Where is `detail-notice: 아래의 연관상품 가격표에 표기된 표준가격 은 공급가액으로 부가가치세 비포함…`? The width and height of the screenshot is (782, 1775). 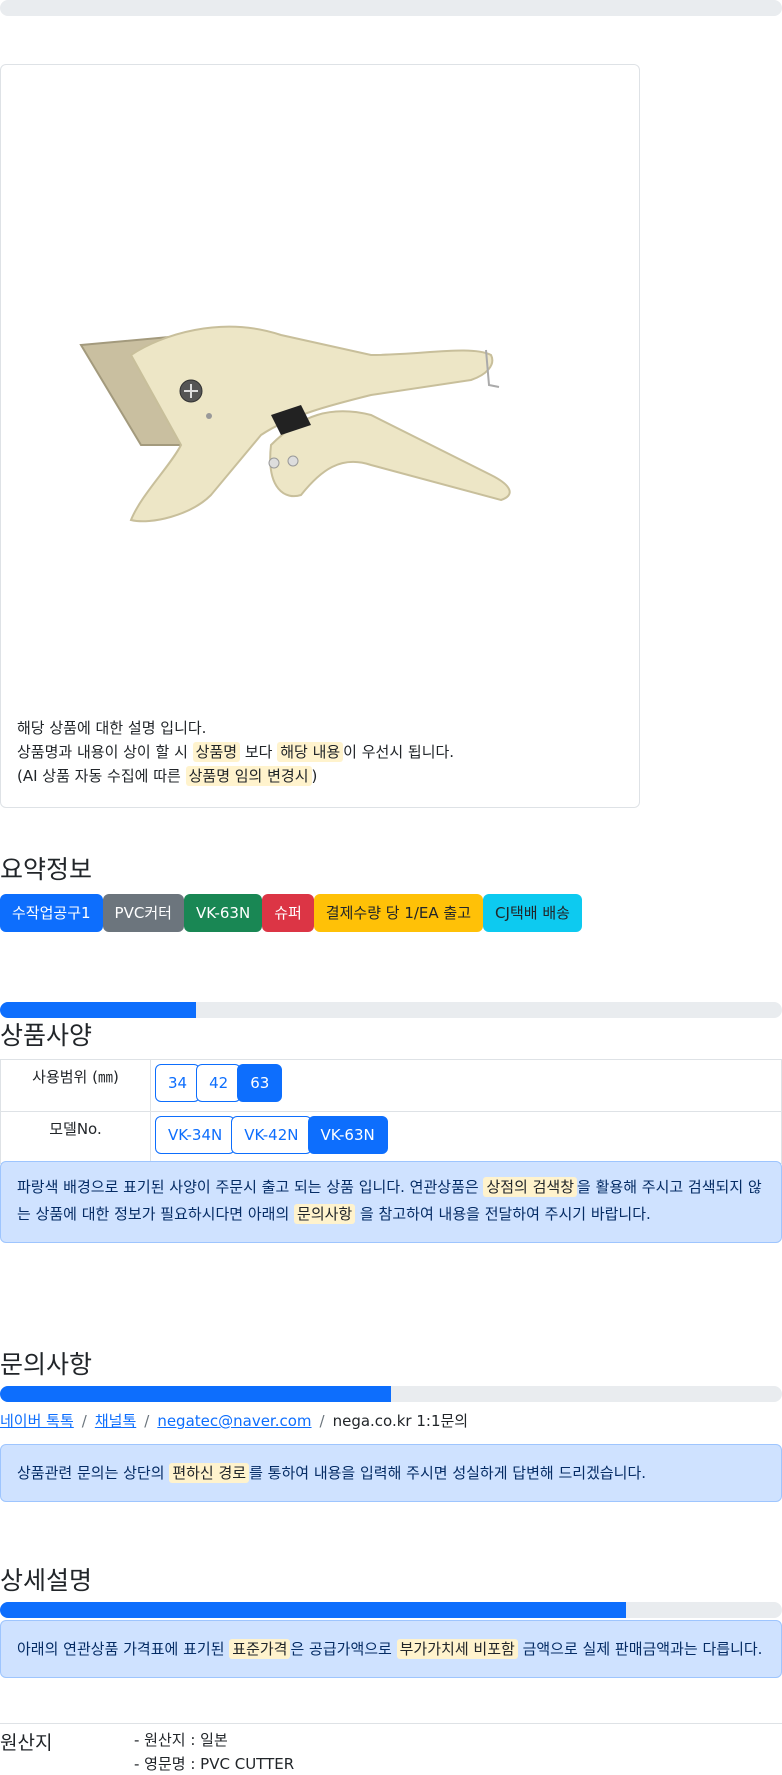 detail-notice: 아래의 연관상품 가격표에 표기된 표준가격 은 공급가액으로 부가가치세 비포함… is located at coordinates (391, 1649).